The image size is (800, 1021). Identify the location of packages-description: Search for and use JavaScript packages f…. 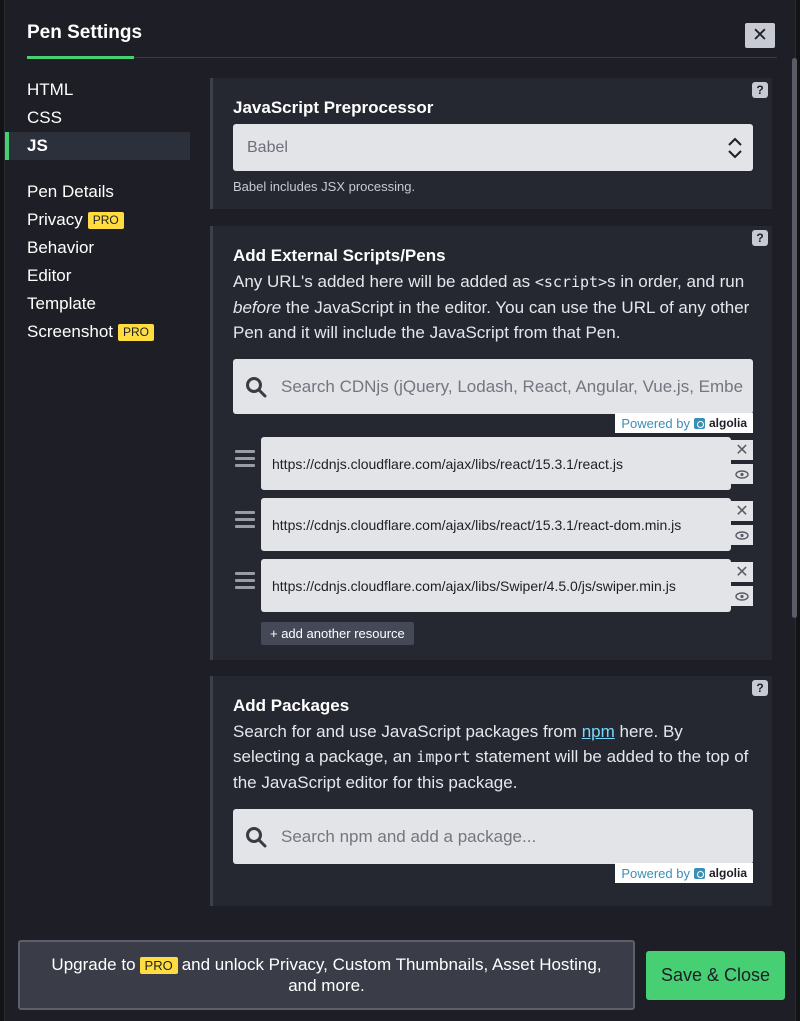
(491, 757).